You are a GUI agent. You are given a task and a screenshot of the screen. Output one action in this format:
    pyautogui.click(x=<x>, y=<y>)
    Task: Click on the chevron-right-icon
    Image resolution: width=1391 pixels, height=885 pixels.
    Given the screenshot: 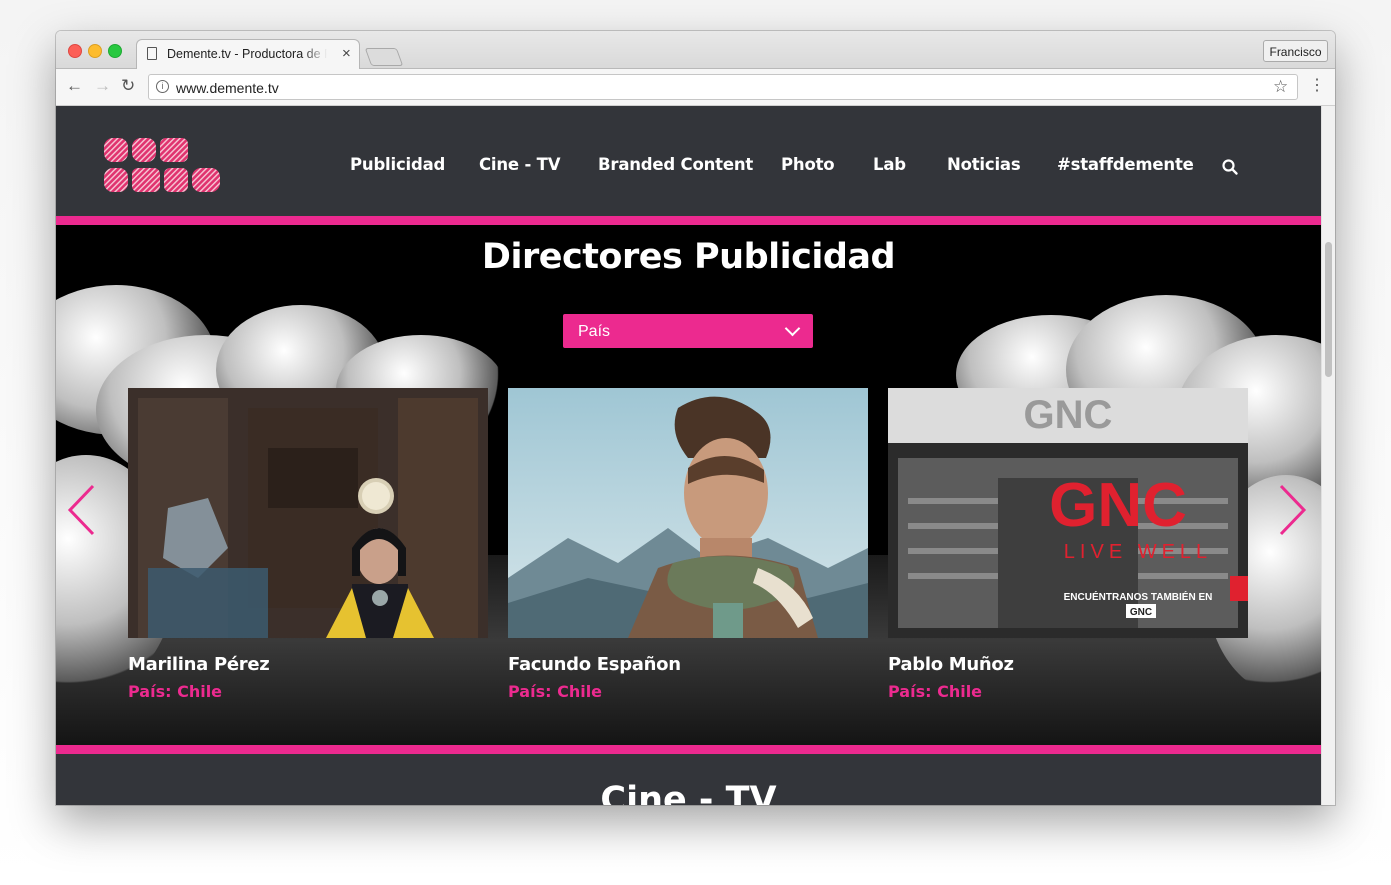 What is the action you would take?
    pyautogui.click(x=1293, y=510)
    